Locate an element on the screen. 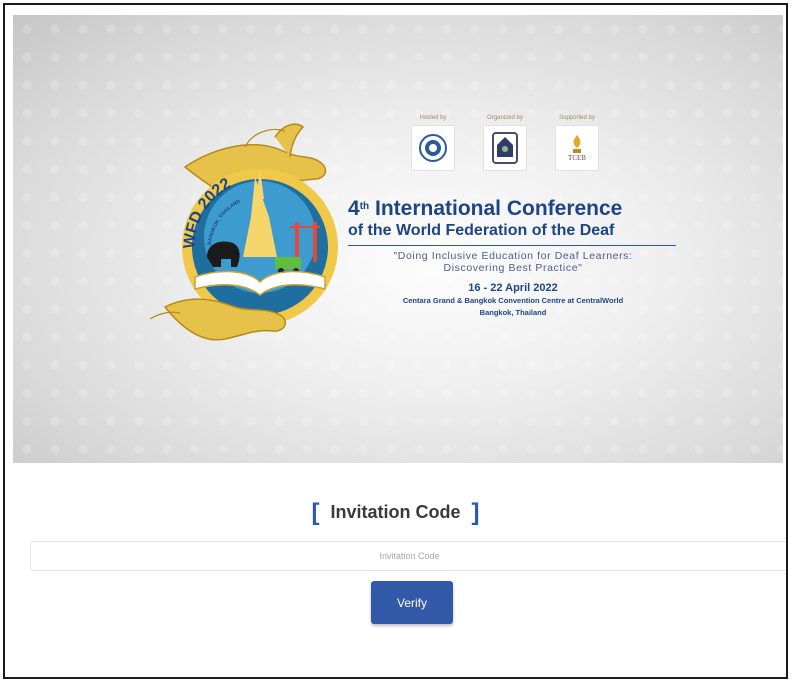 This screenshot has height=684, width=793. sponsor-label: Supported by is located at coordinates (577, 118).